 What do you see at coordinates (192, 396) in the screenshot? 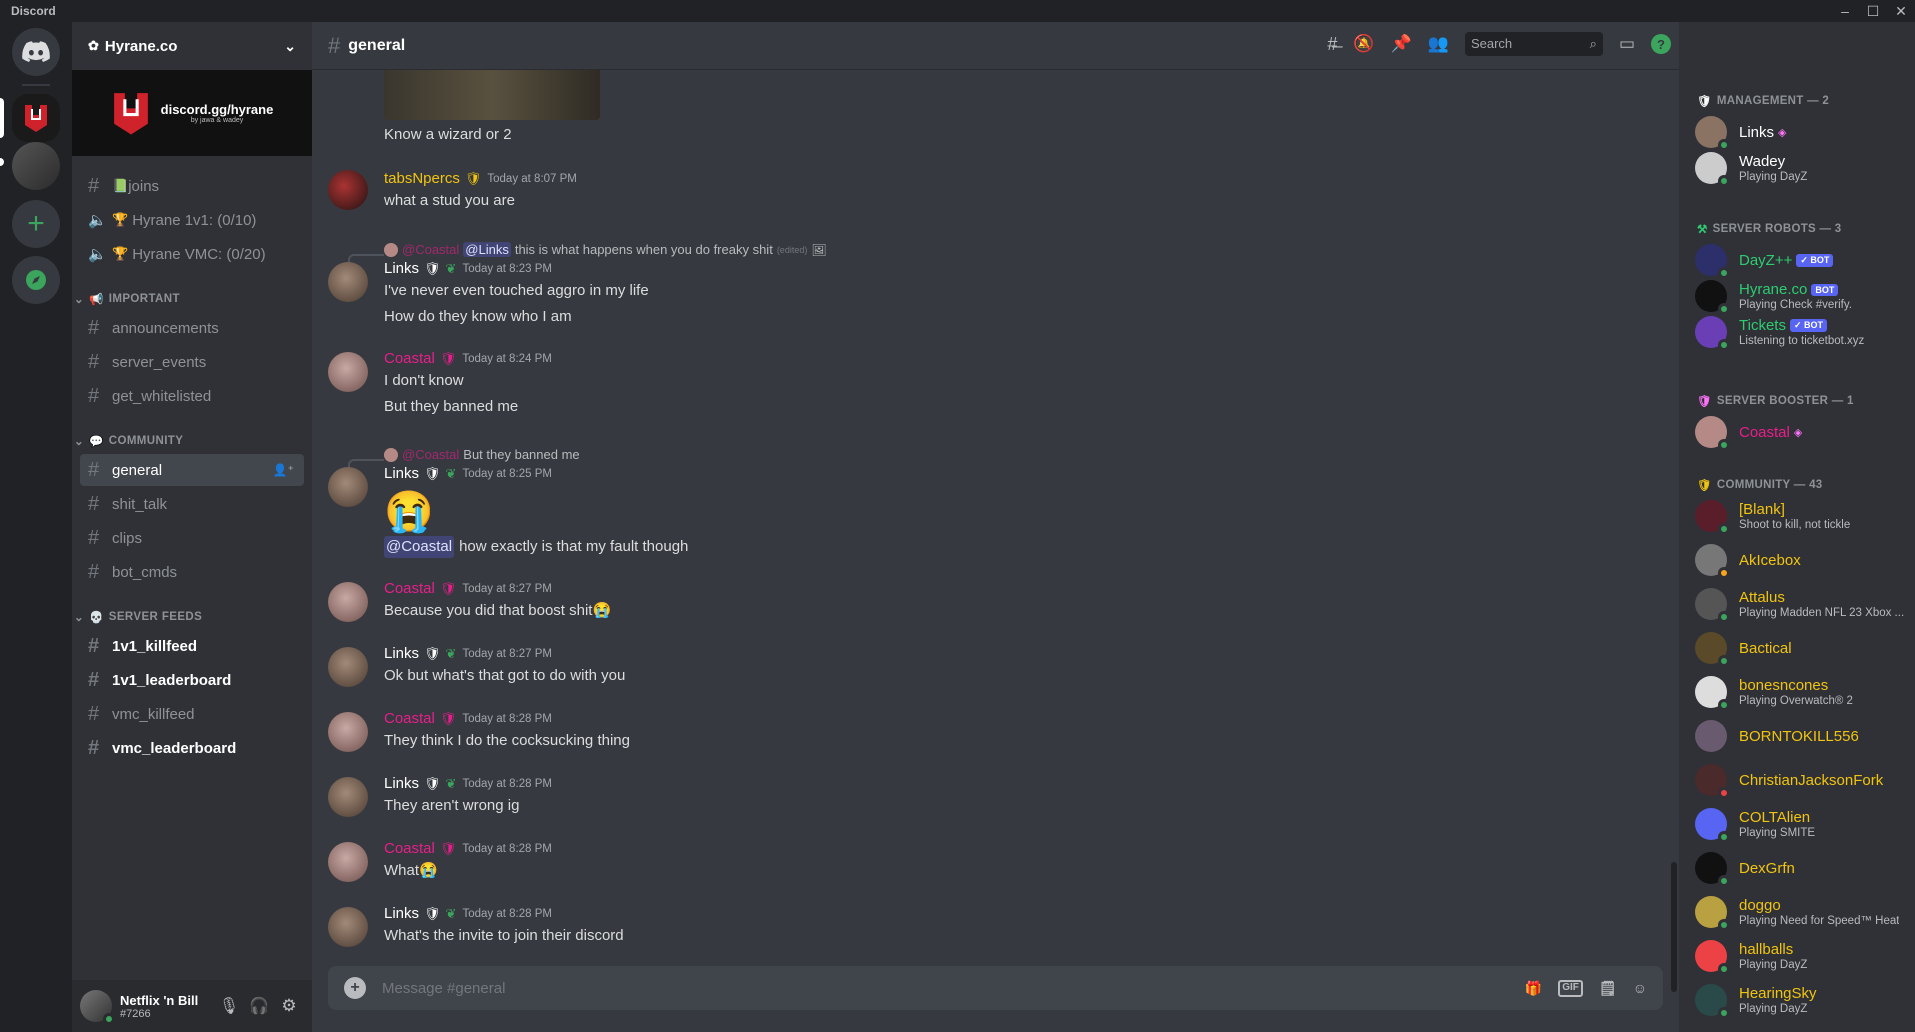
I see `channel-get-whitelisted: # get_whitelisted` at bounding box center [192, 396].